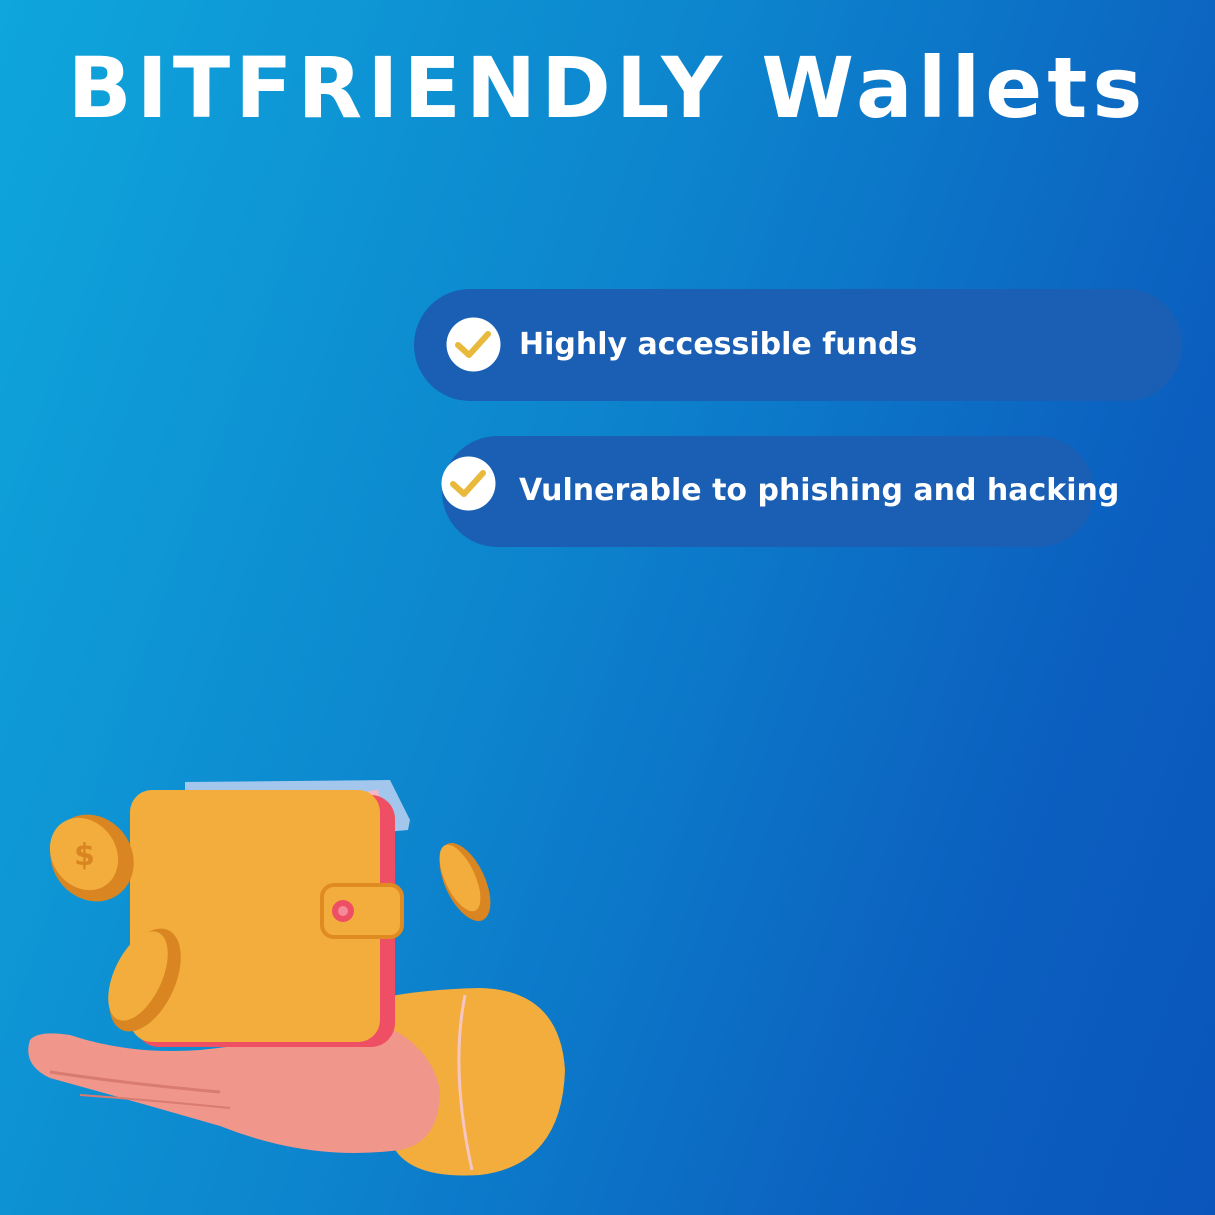 The image size is (1215, 1215). What do you see at coordinates (718, 344) in the screenshot?
I see `feature-label-1: Highly accessible funds` at bounding box center [718, 344].